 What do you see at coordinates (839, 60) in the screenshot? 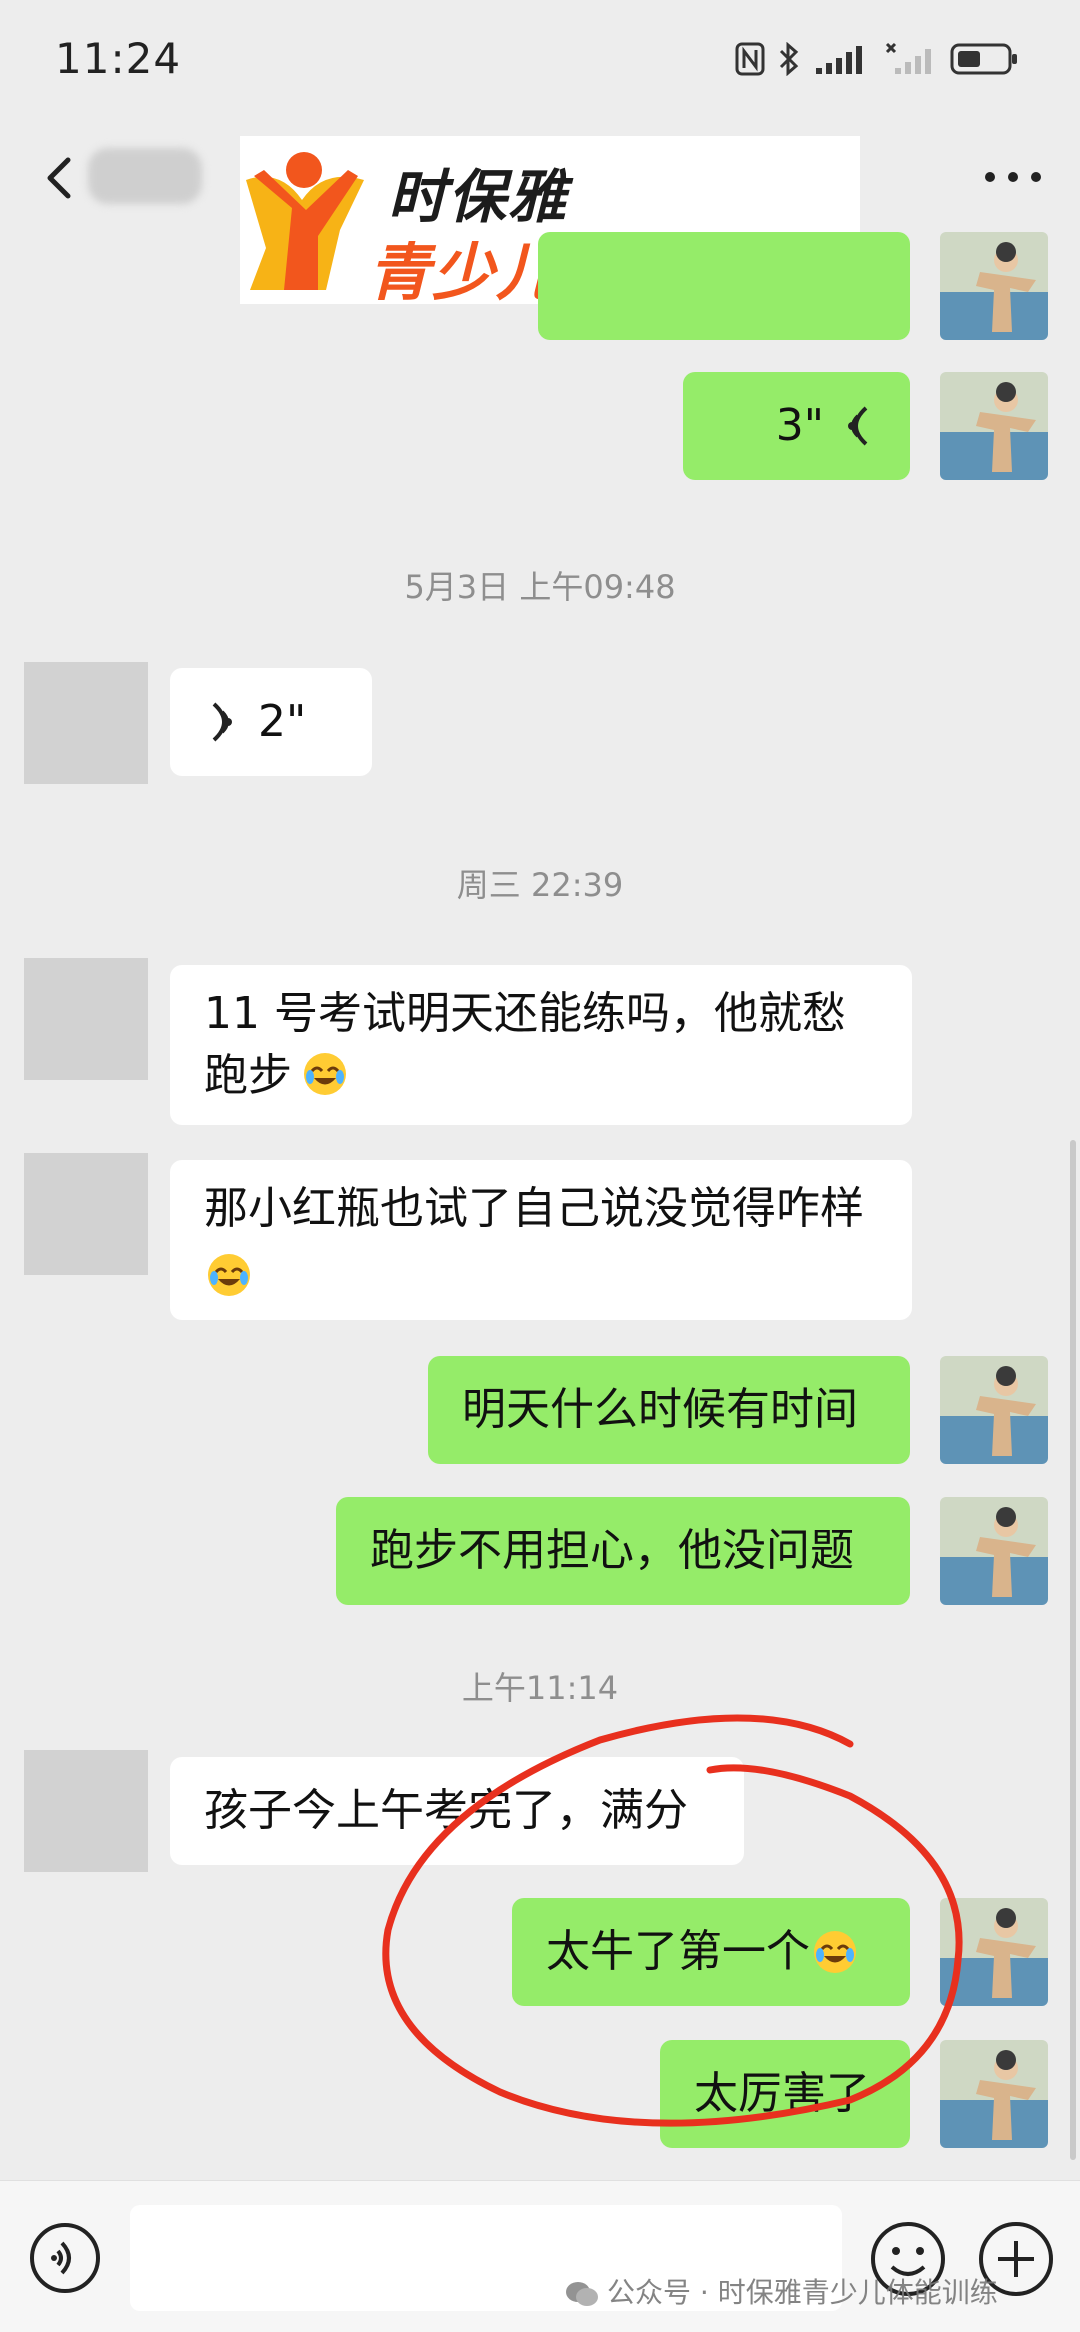
I see `signal-icon` at bounding box center [839, 60].